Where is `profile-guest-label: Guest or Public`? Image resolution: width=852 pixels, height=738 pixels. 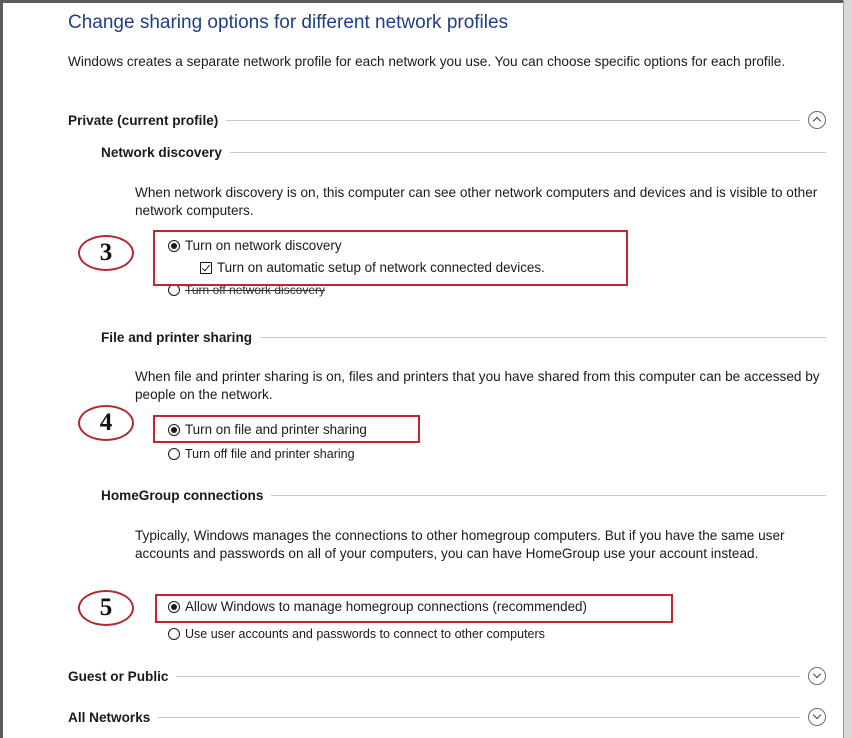
profile-guest-label: Guest or Public is located at coordinates (118, 676).